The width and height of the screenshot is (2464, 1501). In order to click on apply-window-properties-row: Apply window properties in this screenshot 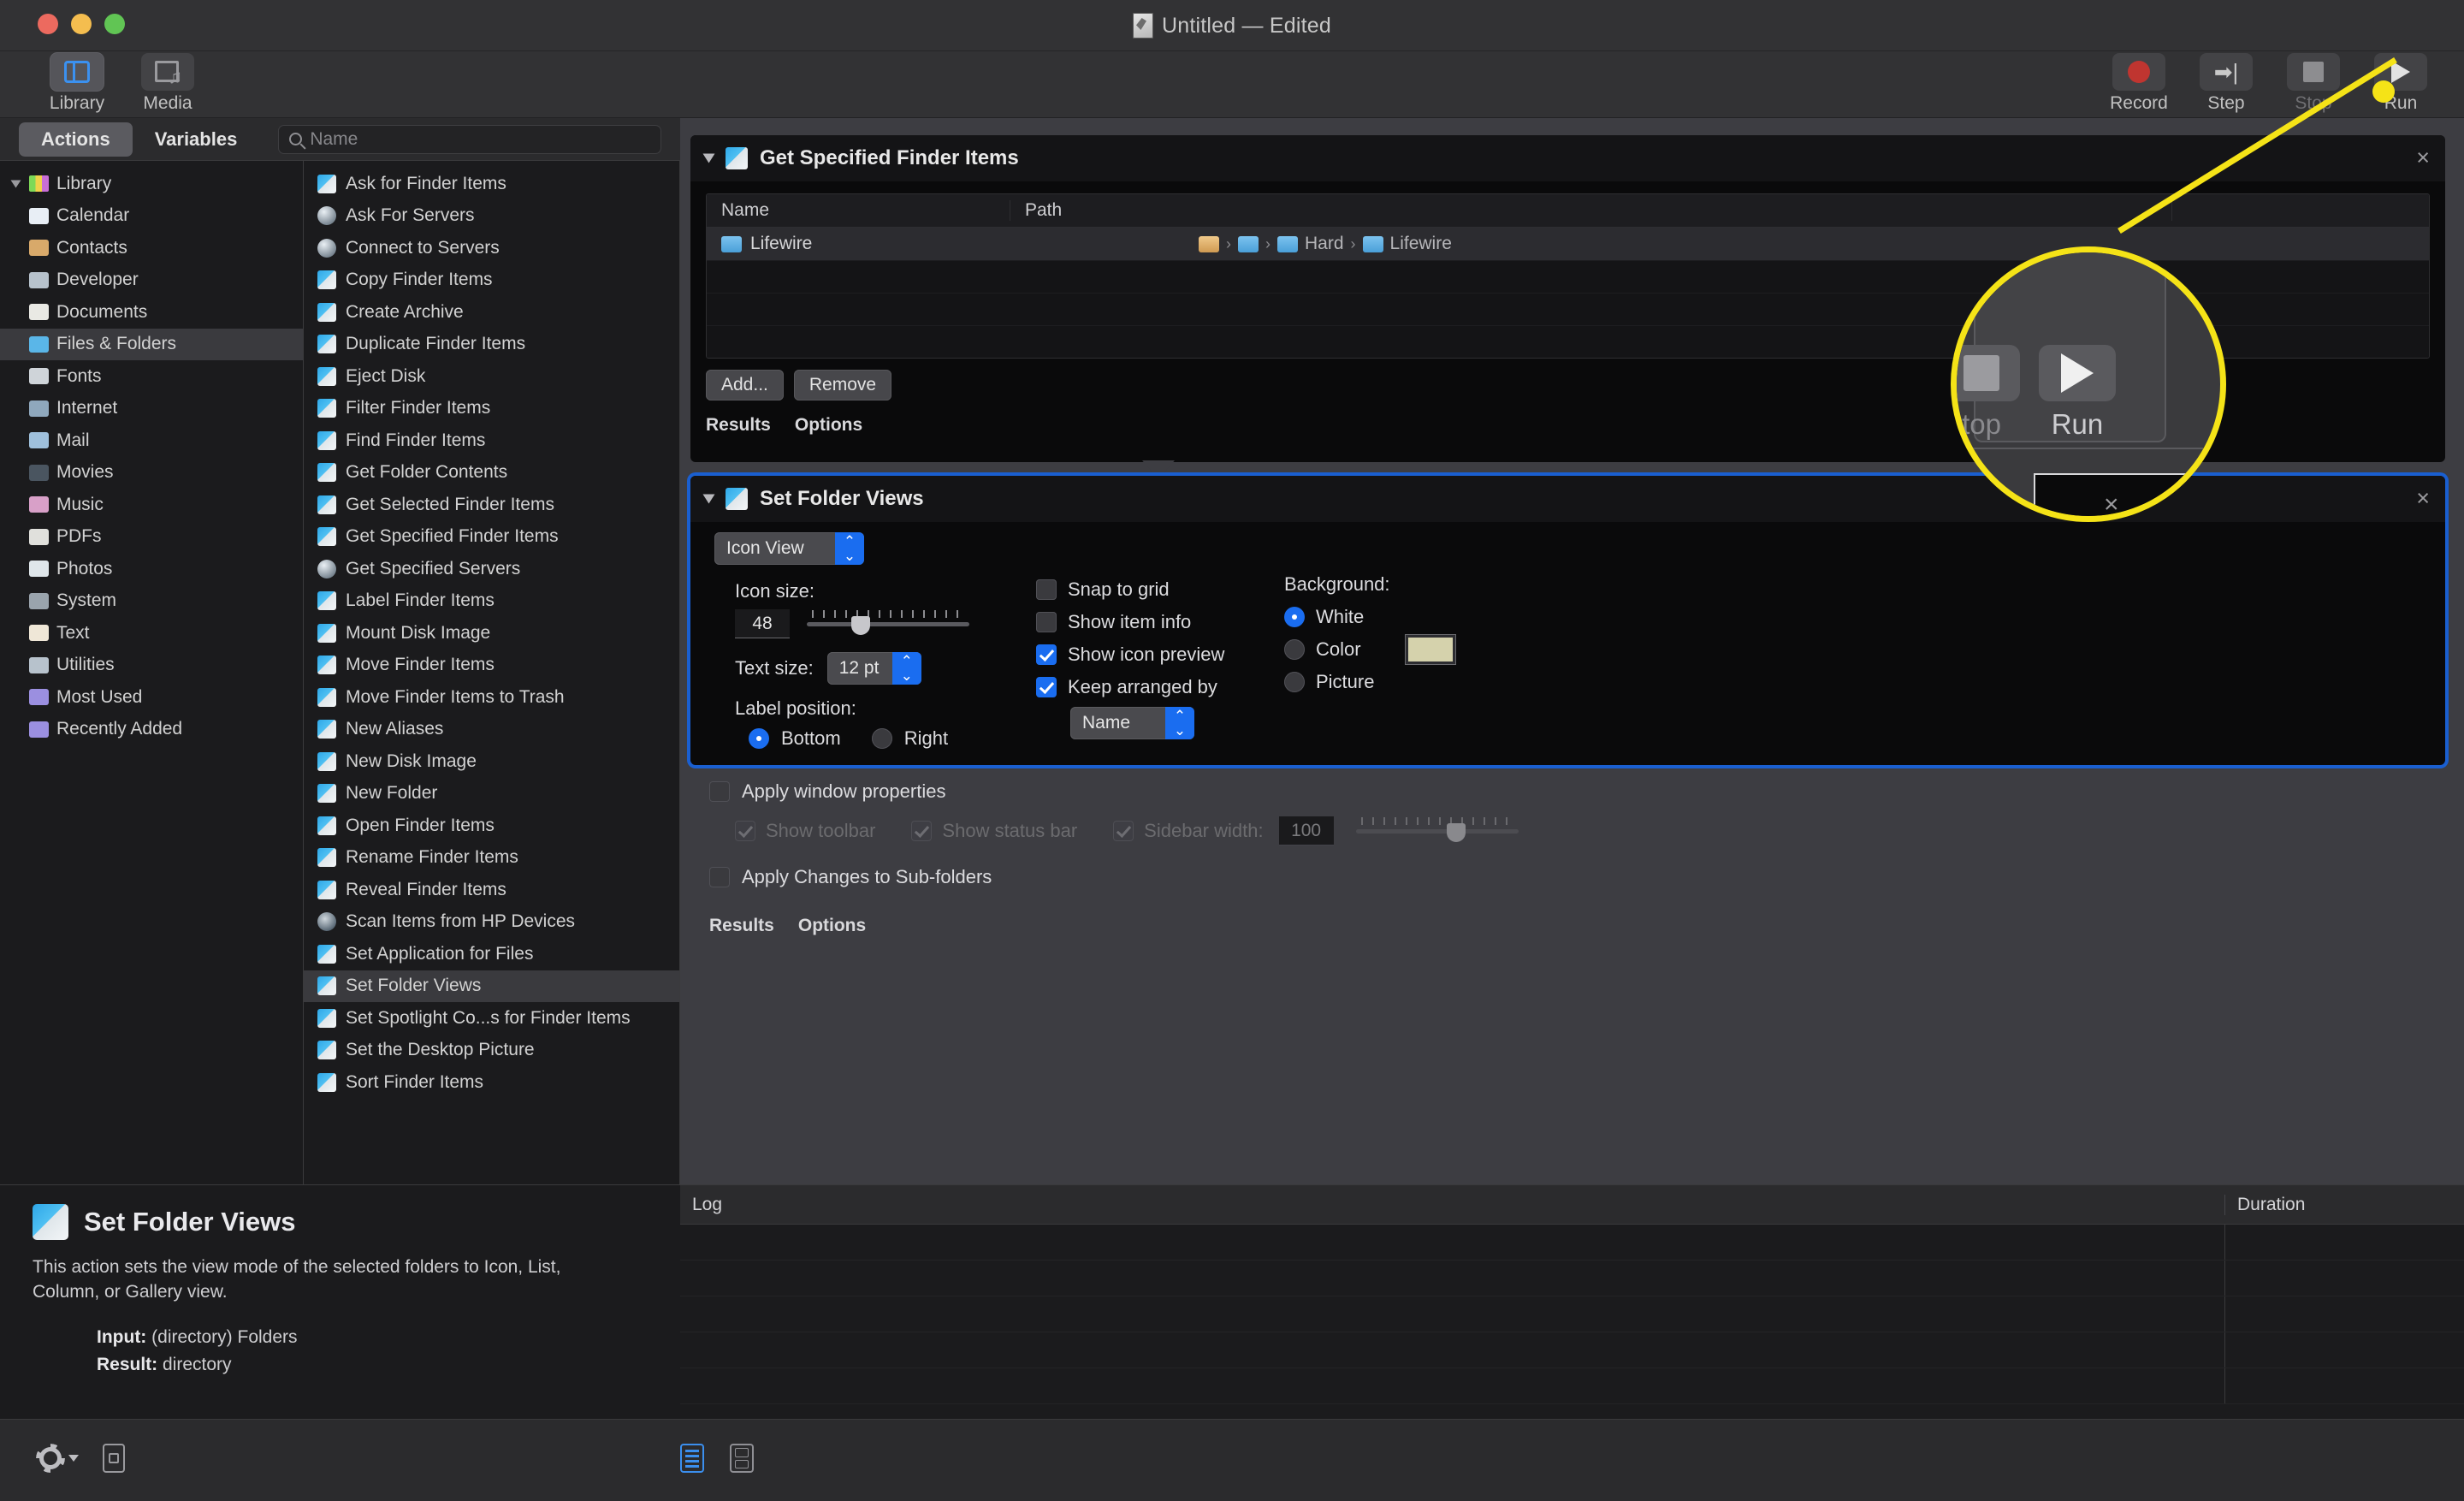, I will do `click(827, 791)`.